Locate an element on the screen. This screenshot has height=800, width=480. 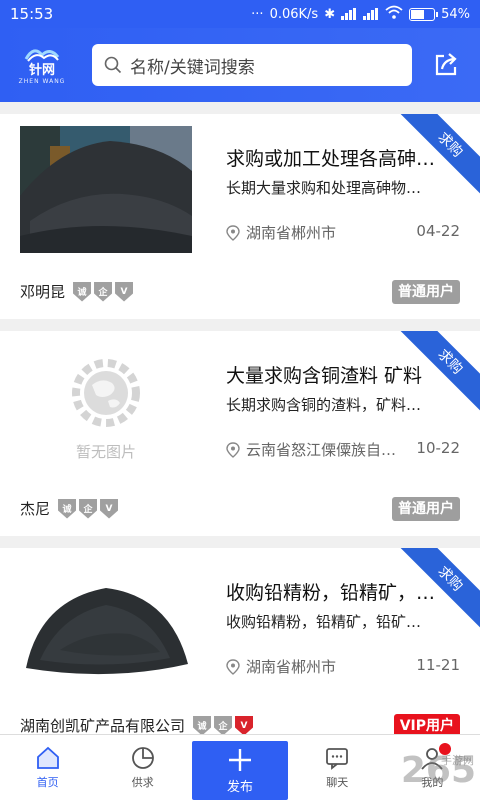
no-image-icon: 暂无图片 is located at coordinates (106, 410).